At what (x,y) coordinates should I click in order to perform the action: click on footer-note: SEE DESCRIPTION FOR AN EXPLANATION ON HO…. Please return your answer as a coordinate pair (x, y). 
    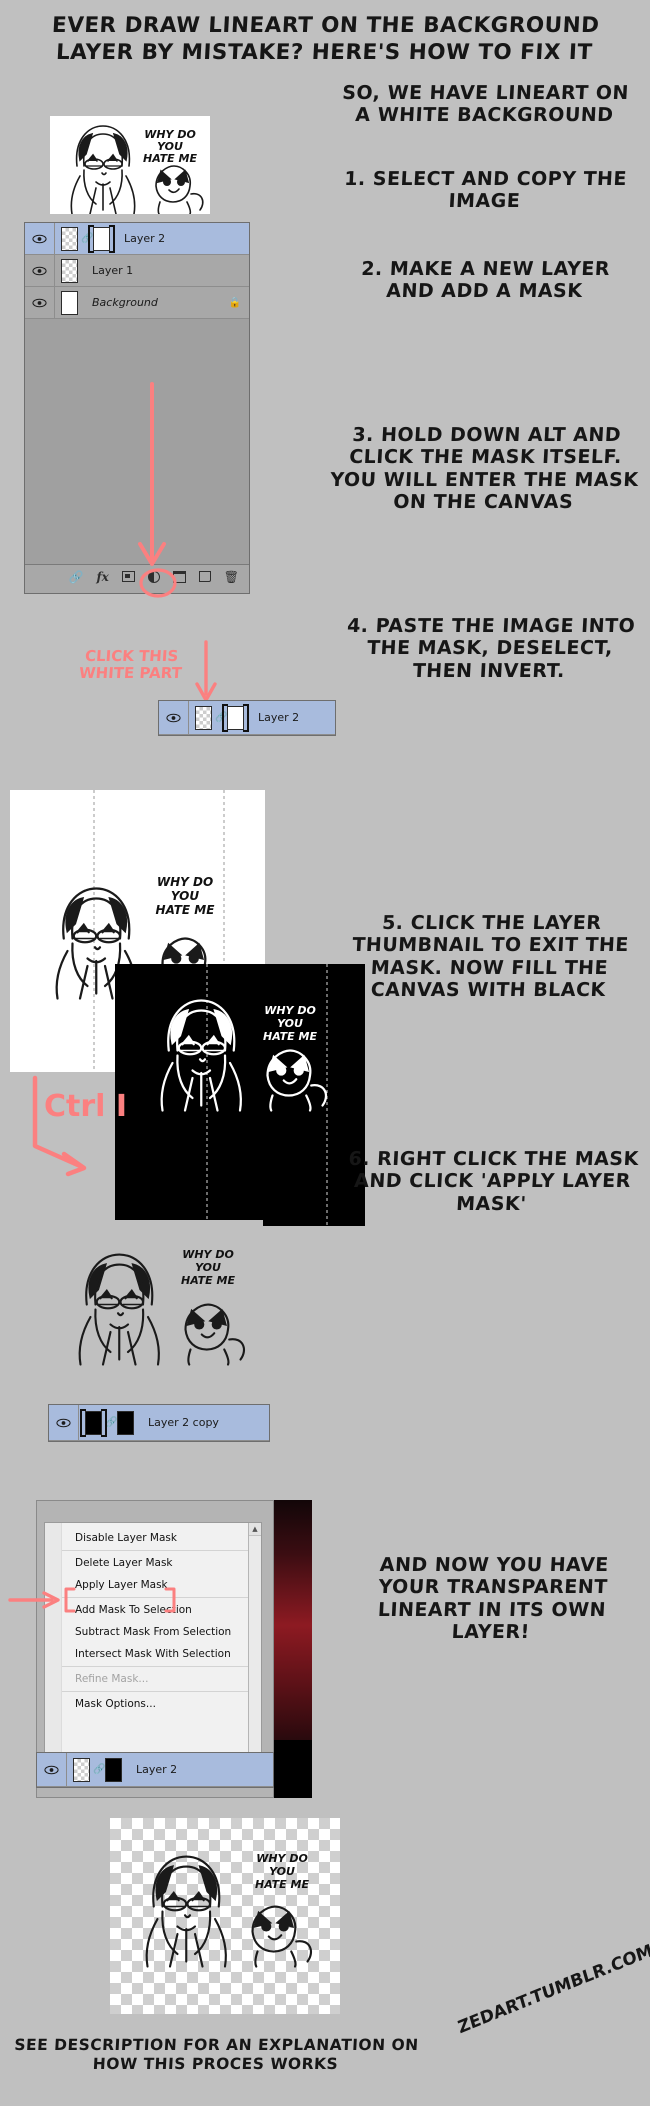
    Looking at the image, I should click on (216, 2054).